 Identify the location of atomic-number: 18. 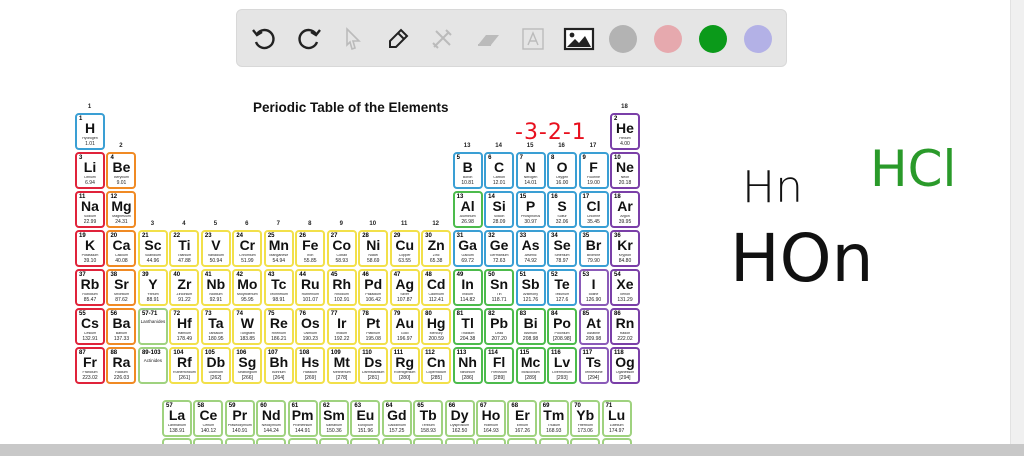
(617, 197).